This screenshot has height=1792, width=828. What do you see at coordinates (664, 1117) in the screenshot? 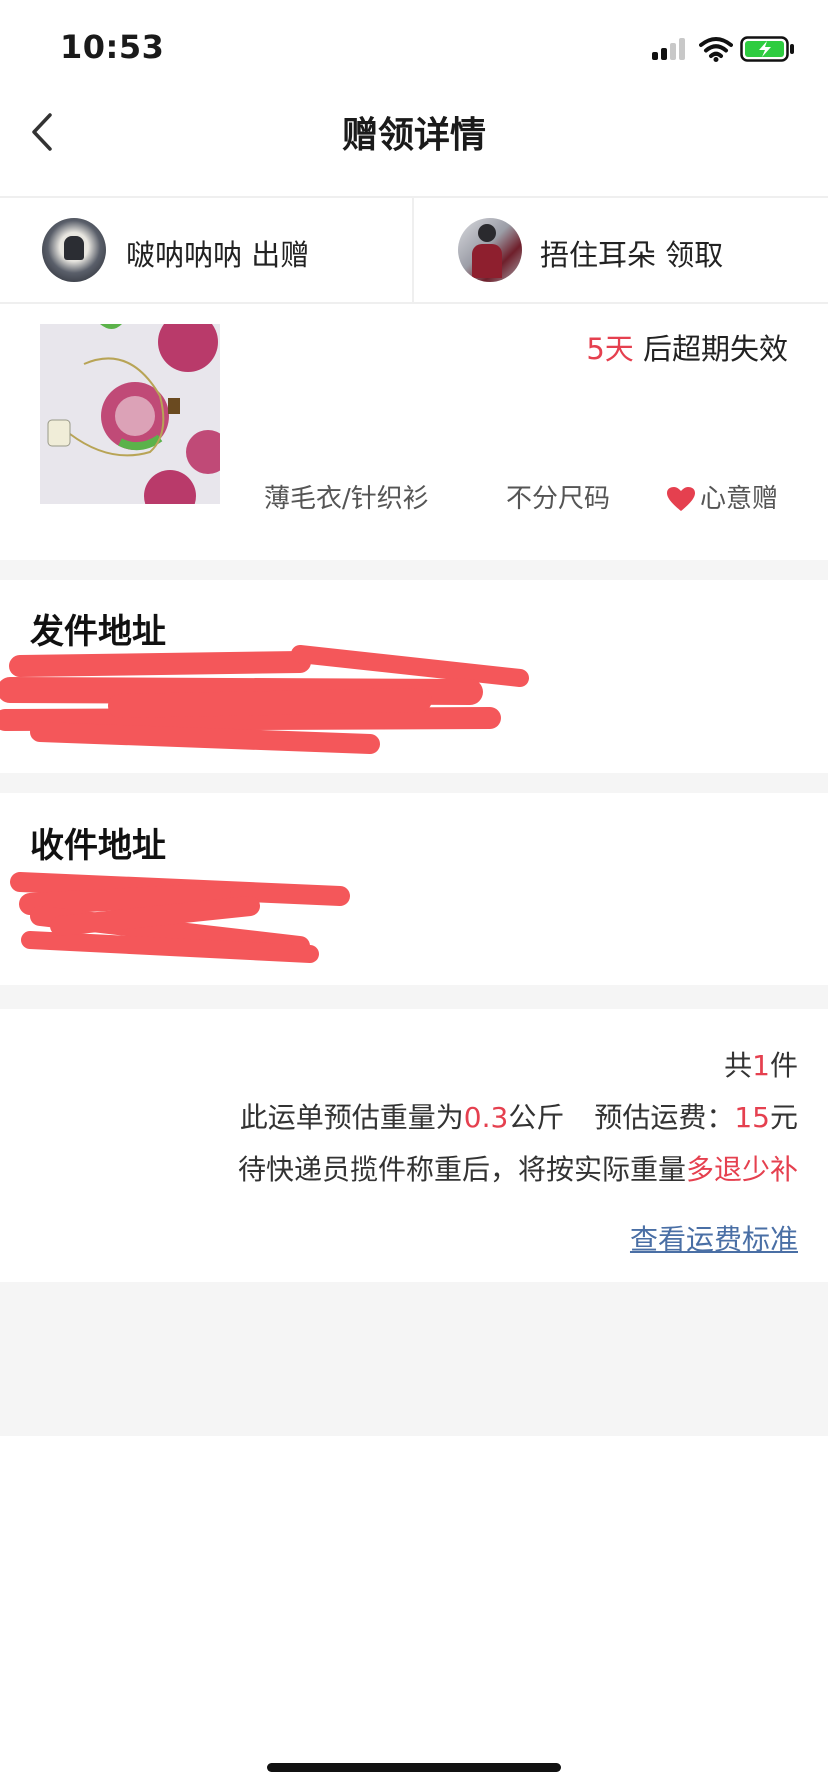
I see `fee-prefix: 预估运费：` at bounding box center [664, 1117].